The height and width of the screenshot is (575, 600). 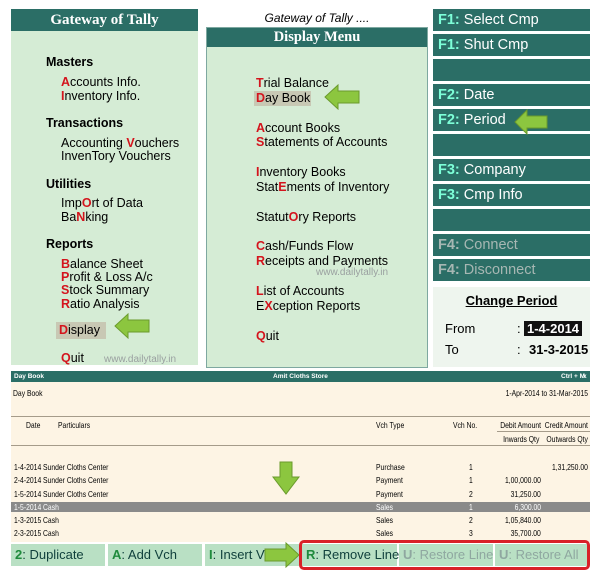 What do you see at coordinates (100, 304) in the screenshot?
I see `menu-ratio-analysis: Ratio Analysis` at bounding box center [100, 304].